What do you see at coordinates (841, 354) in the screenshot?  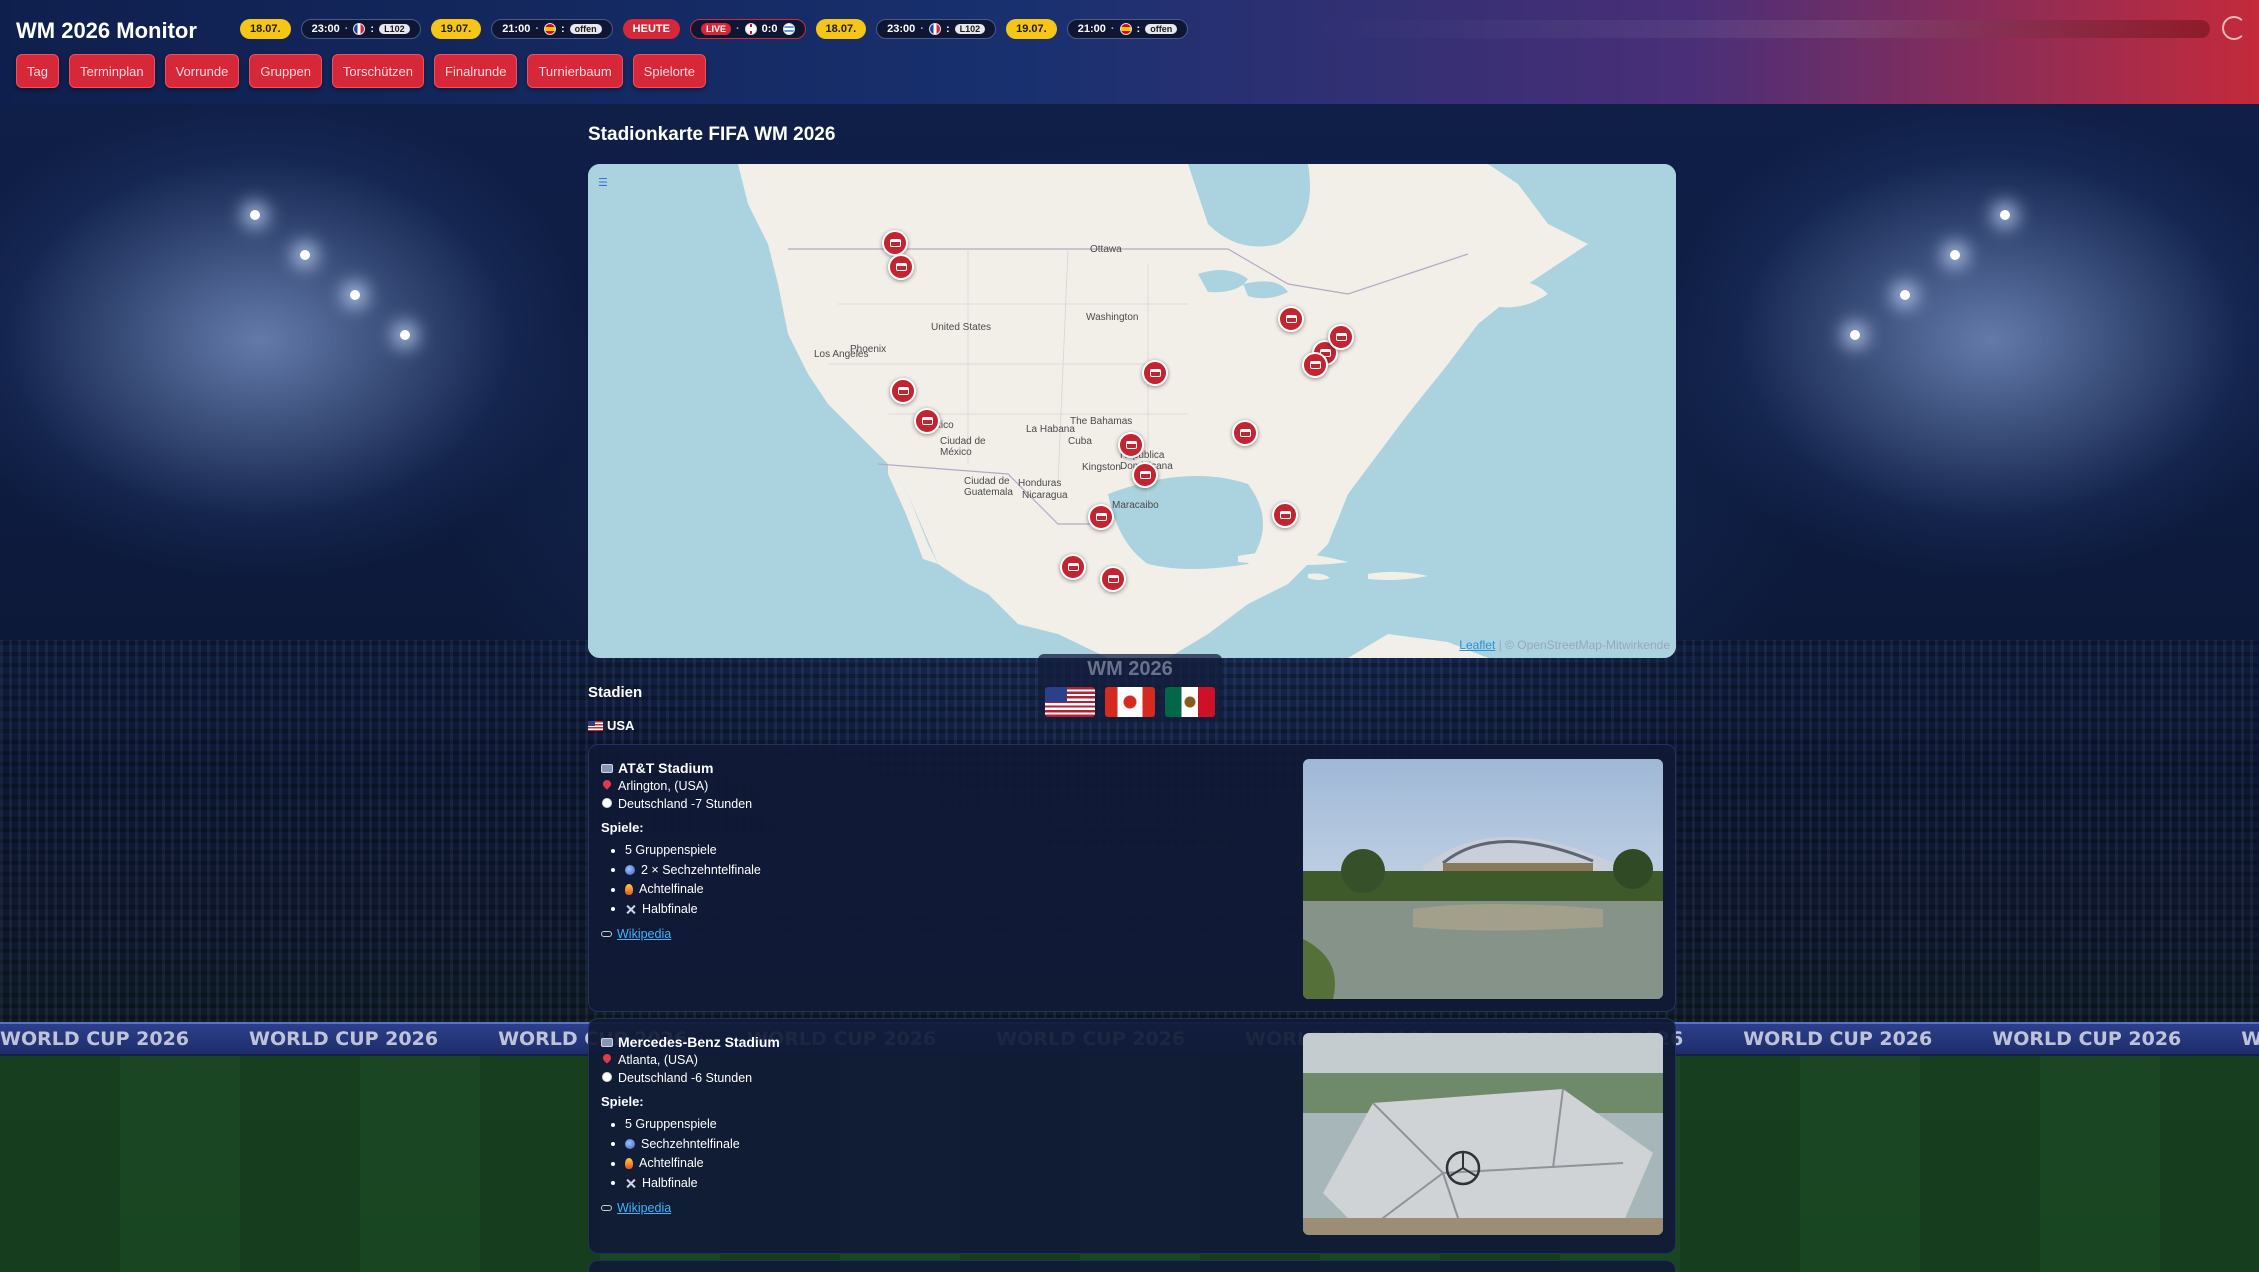 I see `map-label-los-angeles: Los Angeles` at bounding box center [841, 354].